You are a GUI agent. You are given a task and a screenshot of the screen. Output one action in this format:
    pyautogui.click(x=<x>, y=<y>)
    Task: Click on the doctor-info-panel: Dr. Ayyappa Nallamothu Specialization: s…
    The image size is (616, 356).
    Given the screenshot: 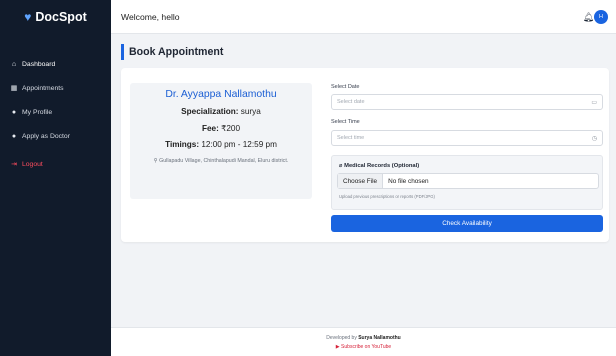 What is the action you would take?
    pyautogui.click(x=221, y=141)
    